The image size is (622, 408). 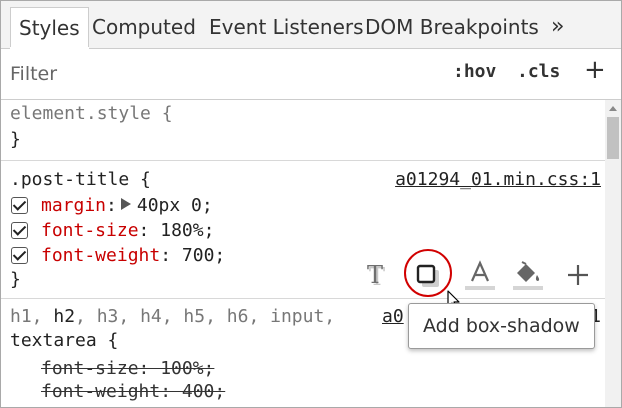 I want to click on highlight-circle, so click(x=428, y=273).